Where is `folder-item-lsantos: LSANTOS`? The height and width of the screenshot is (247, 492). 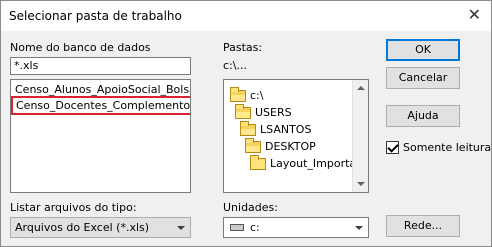 folder-item-lsantos: LSANTOS is located at coordinates (276, 128).